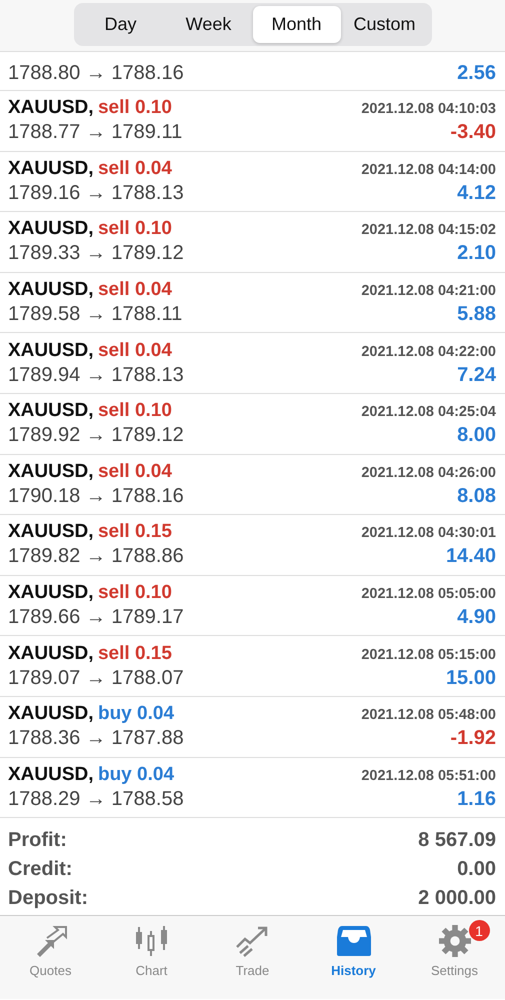  What do you see at coordinates (428, 594) in the screenshot?
I see `deal-time: 2021.12.08 05:05:00` at bounding box center [428, 594].